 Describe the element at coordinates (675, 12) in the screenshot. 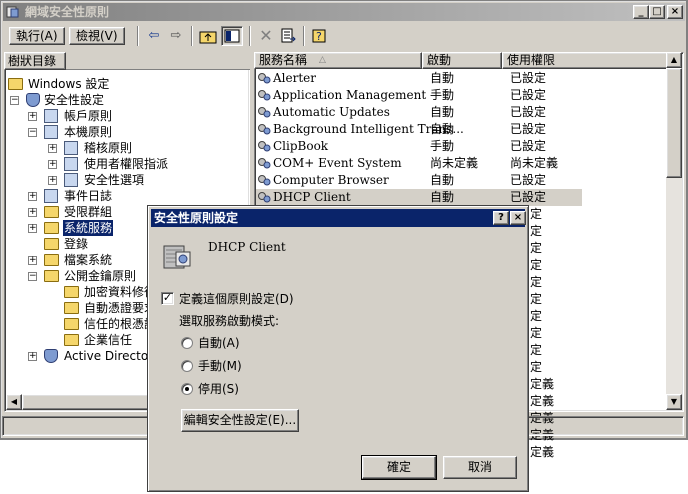

I see `close-button: ×` at that location.